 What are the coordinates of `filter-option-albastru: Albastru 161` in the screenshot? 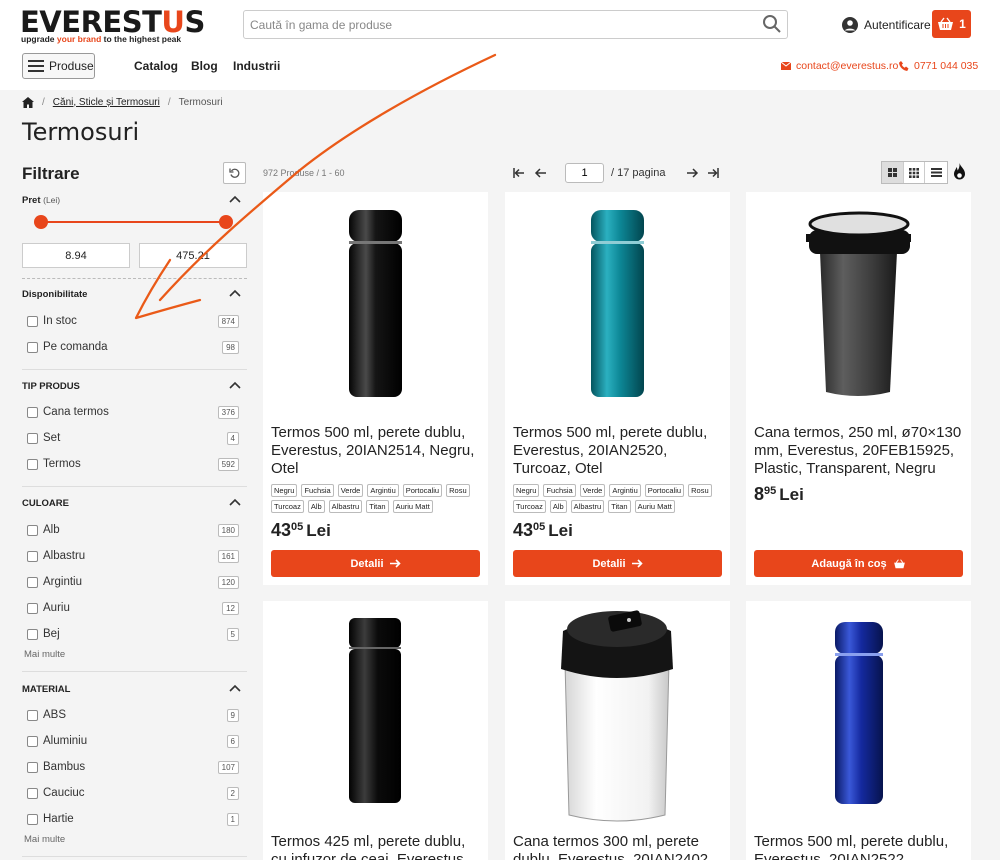 It's located at (133, 556).